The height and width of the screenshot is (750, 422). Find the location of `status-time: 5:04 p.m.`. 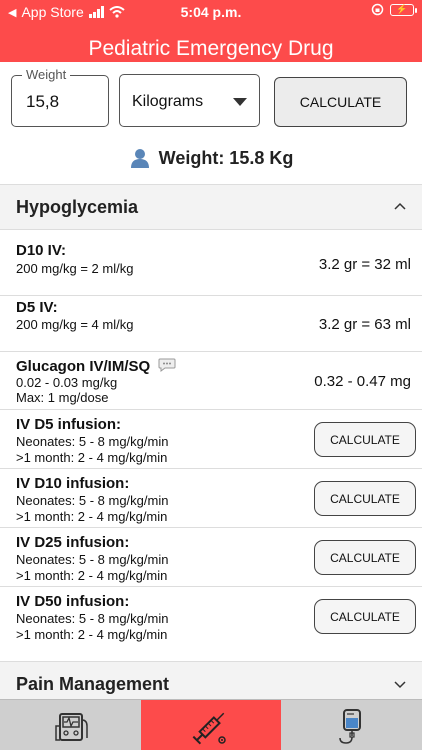

status-time: 5:04 p.m. is located at coordinates (211, 12).